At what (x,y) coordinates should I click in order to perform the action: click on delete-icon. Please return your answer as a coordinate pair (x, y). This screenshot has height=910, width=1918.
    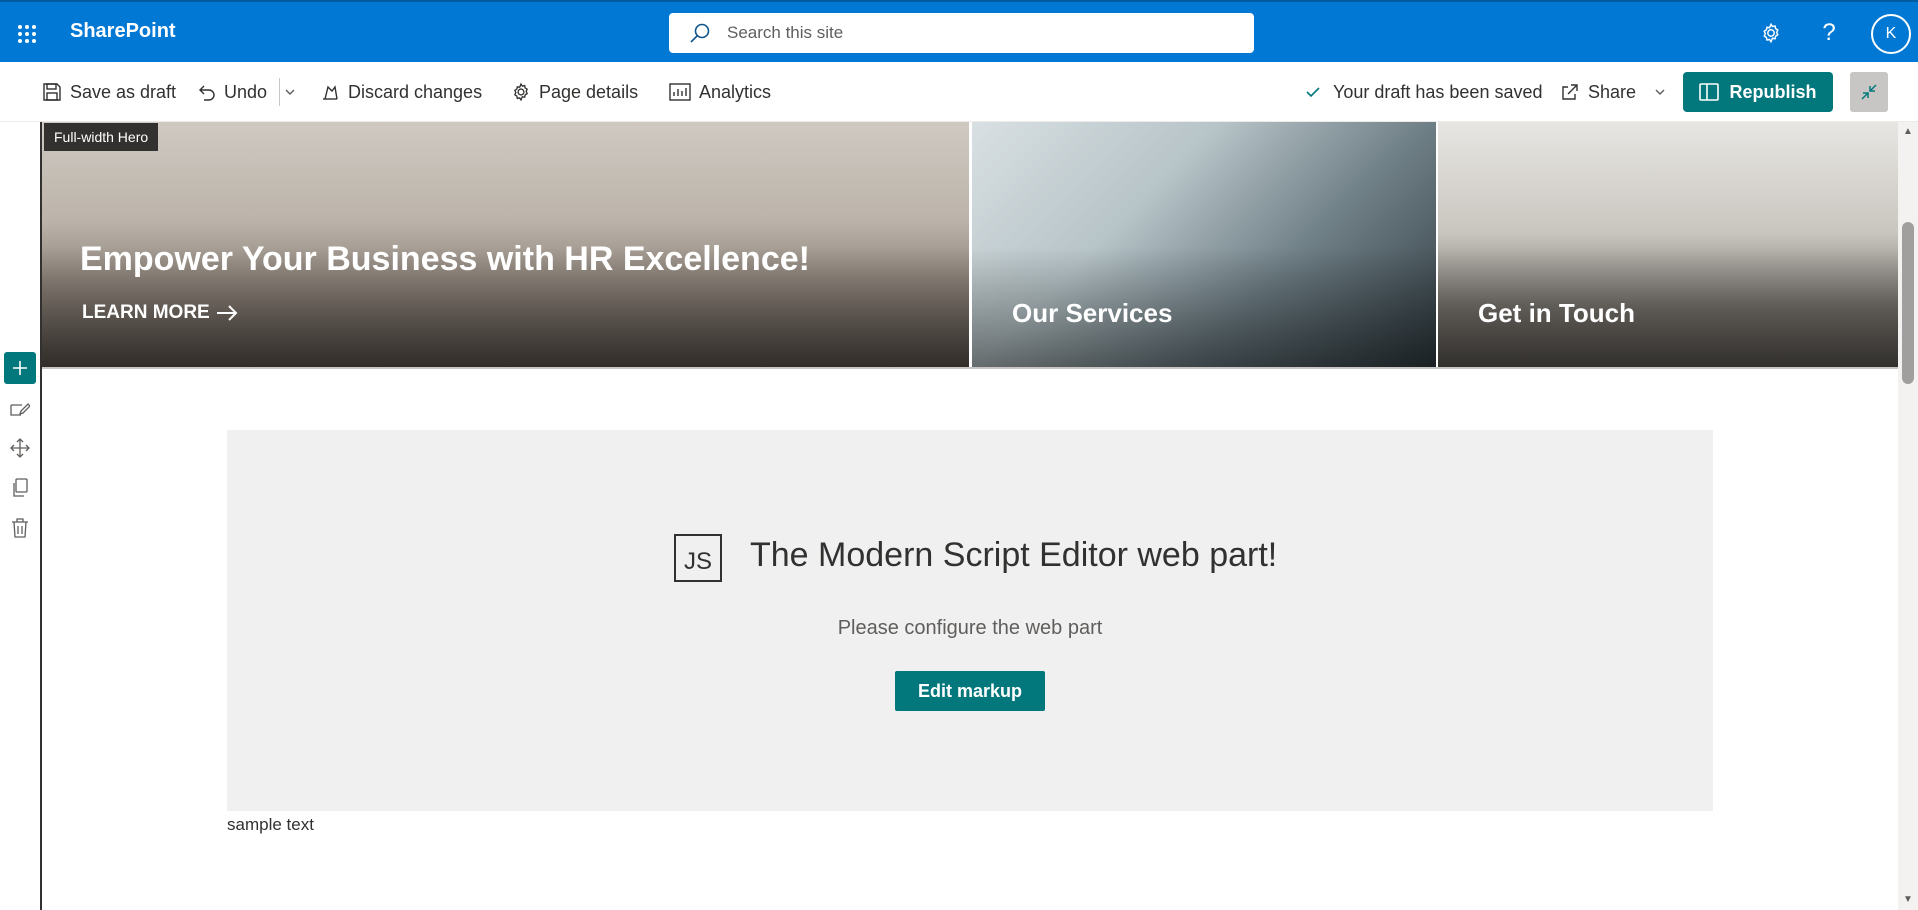
    Looking at the image, I should click on (20, 528).